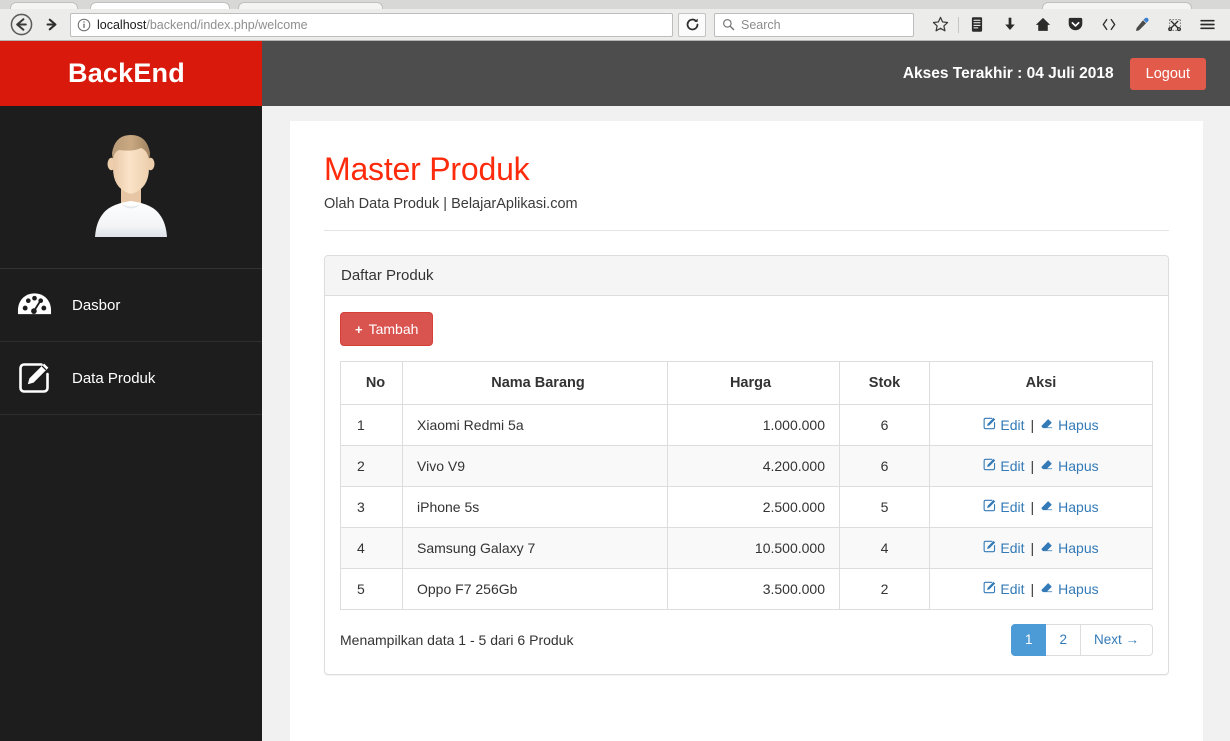  Describe the element at coordinates (1028, 640) in the screenshot. I see `page-link-active: 1` at that location.